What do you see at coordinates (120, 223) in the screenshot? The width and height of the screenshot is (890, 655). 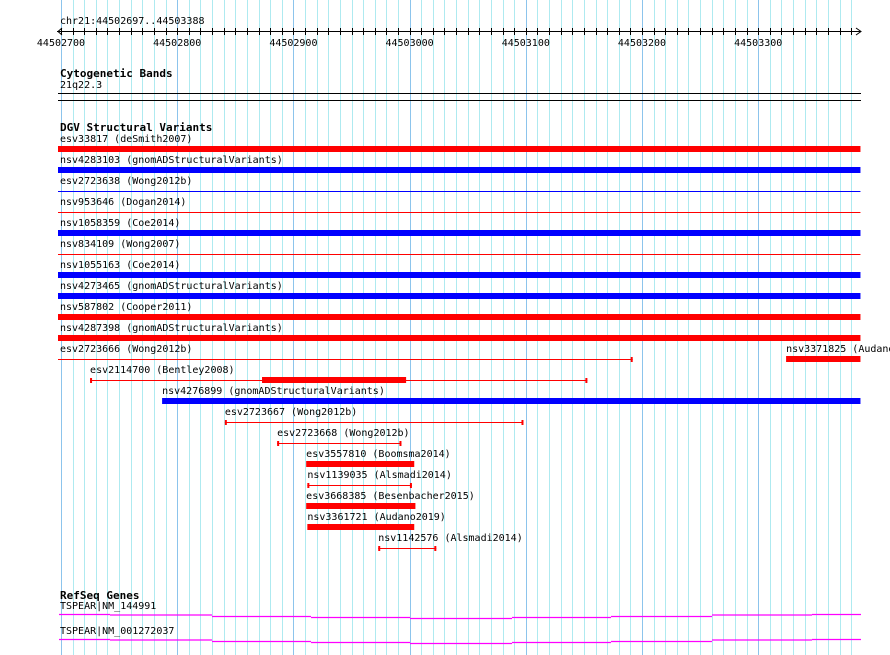 I see `variant-label: nsv1058359 (Coe2014)` at bounding box center [120, 223].